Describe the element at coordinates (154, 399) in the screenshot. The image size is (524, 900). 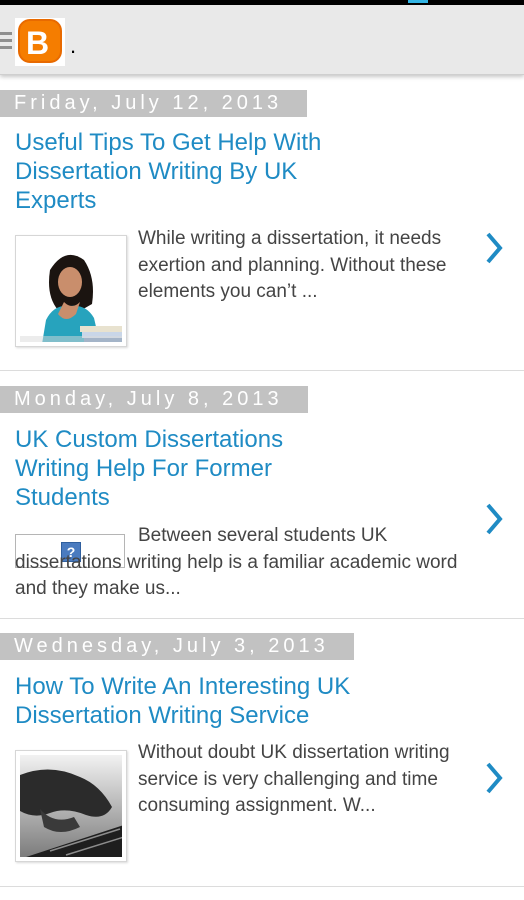
I see `post-date: Monday, July 8, 2013` at that location.